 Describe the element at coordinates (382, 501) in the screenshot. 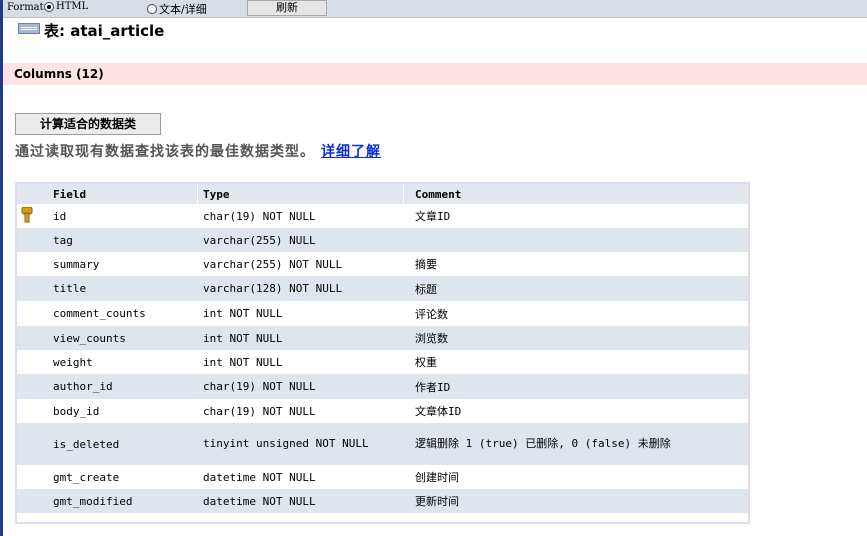

I see `table-row: gmt_modified datetime NOT NULL 更新时间` at that location.